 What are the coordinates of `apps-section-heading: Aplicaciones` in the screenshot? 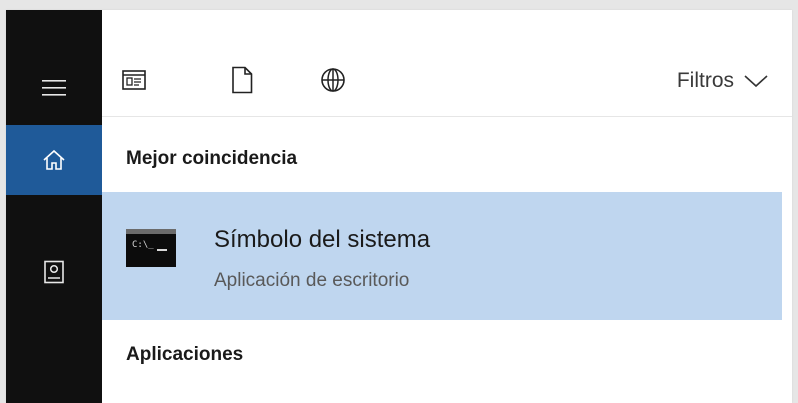 It's located at (185, 354).